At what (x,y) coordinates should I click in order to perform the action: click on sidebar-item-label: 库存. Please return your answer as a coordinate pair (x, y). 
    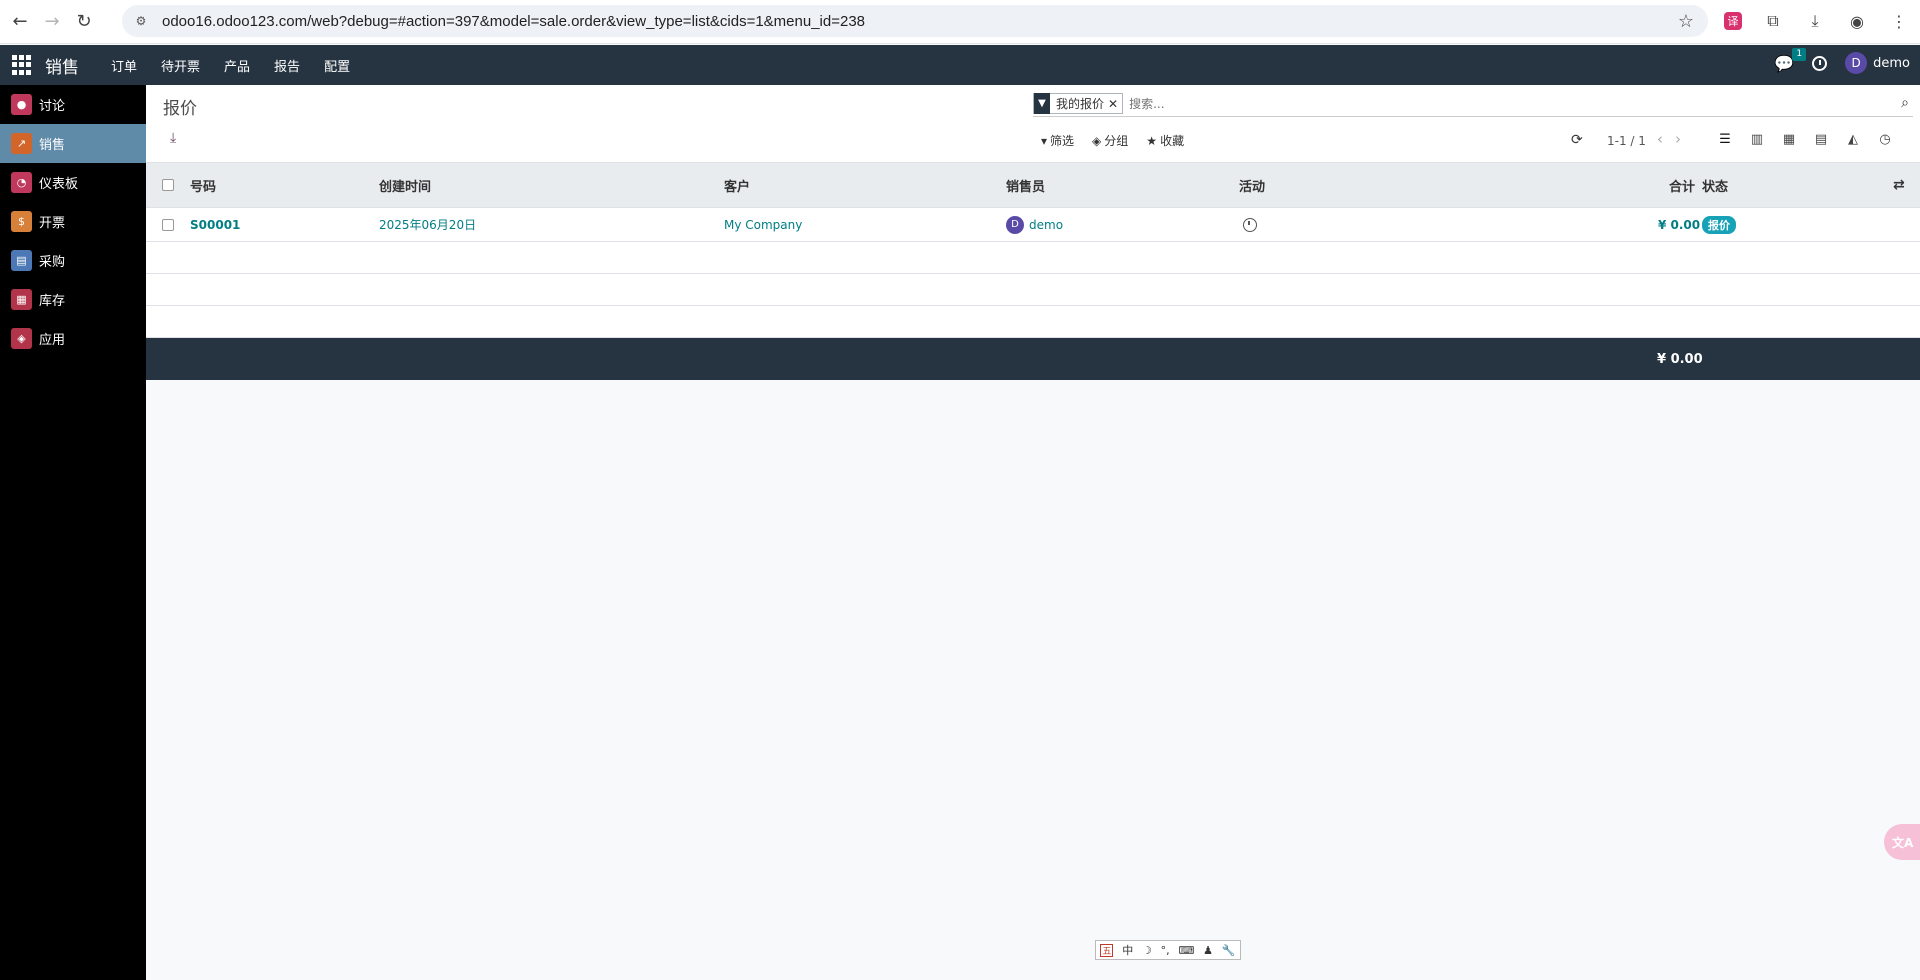
    Looking at the image, I should click on (52, 301).